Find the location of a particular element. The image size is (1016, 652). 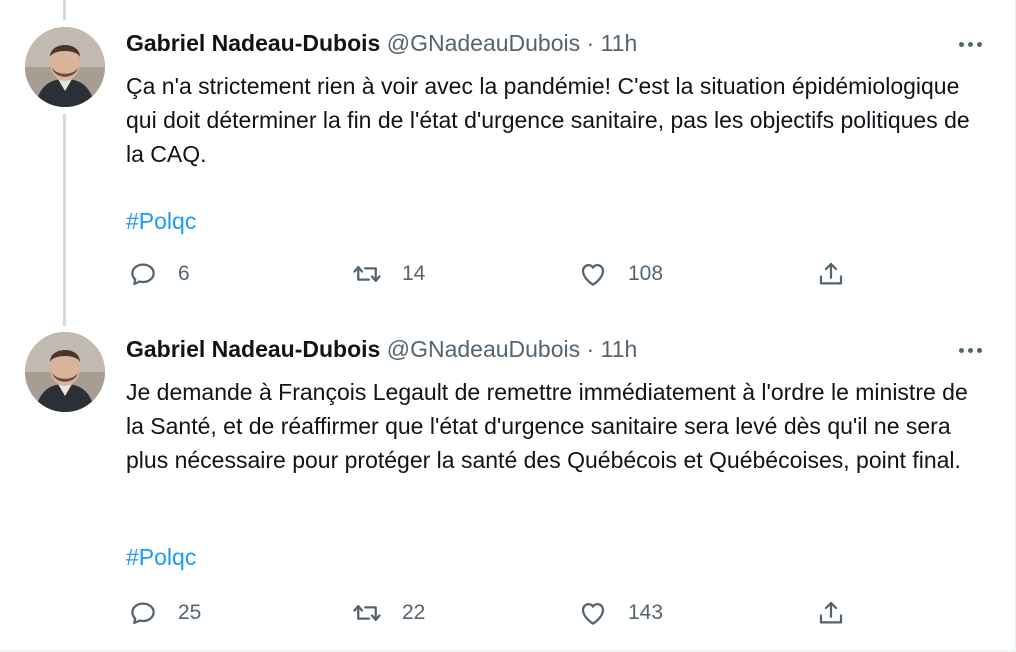

like-button: 143 is located at coordinates (620, 613).